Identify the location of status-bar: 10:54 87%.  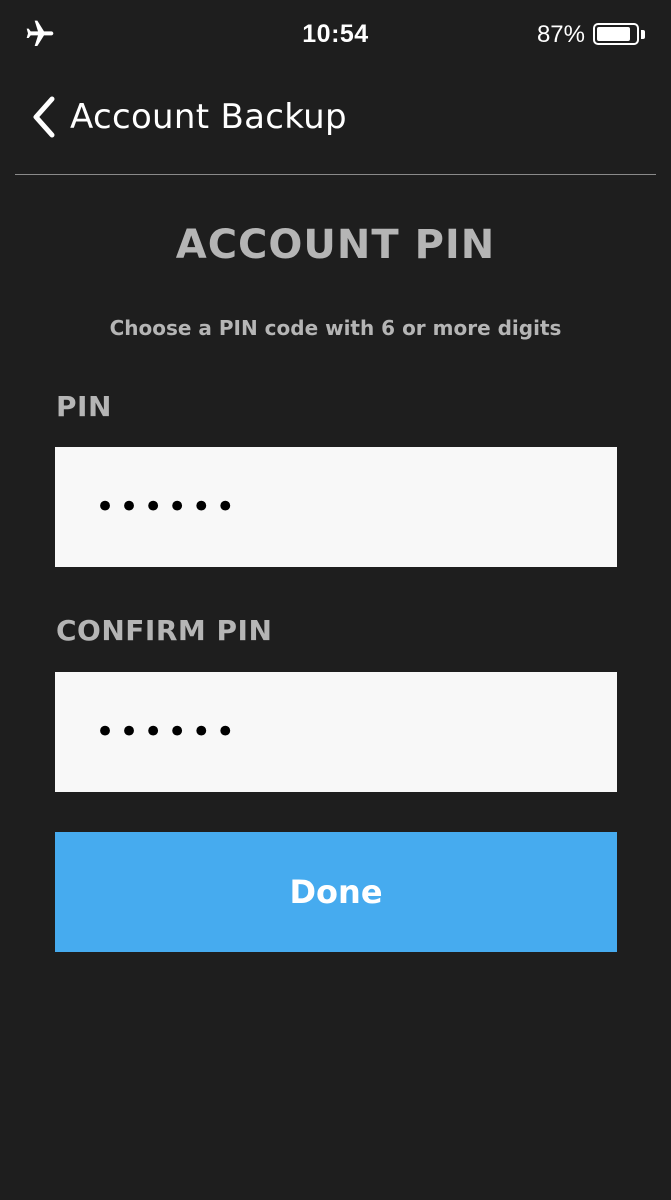
(335, 35).